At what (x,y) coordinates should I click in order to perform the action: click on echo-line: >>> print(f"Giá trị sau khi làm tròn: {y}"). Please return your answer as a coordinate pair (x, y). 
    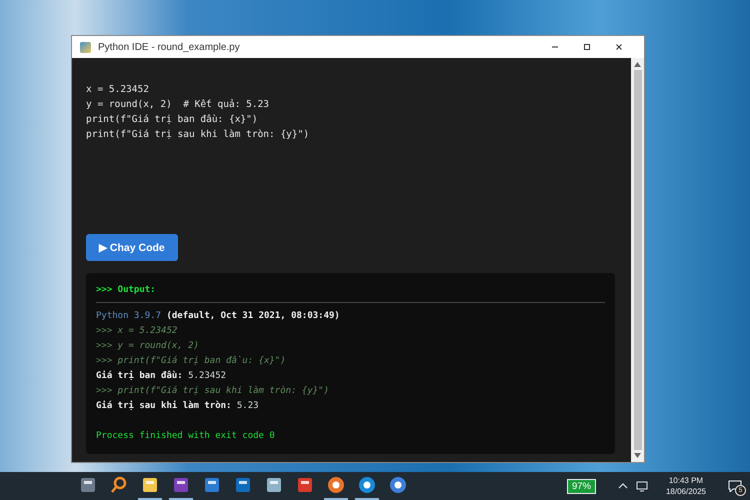
    Looking at the image, I should click on (213, 391).